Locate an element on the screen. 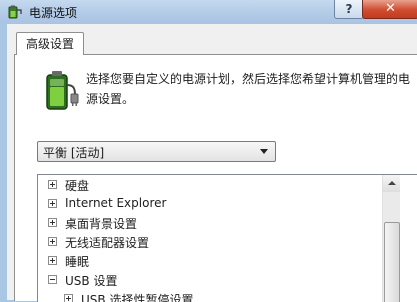 The height and width of the screenshot is (302, 417). power-options-icon is located at coordinates (15, 12).